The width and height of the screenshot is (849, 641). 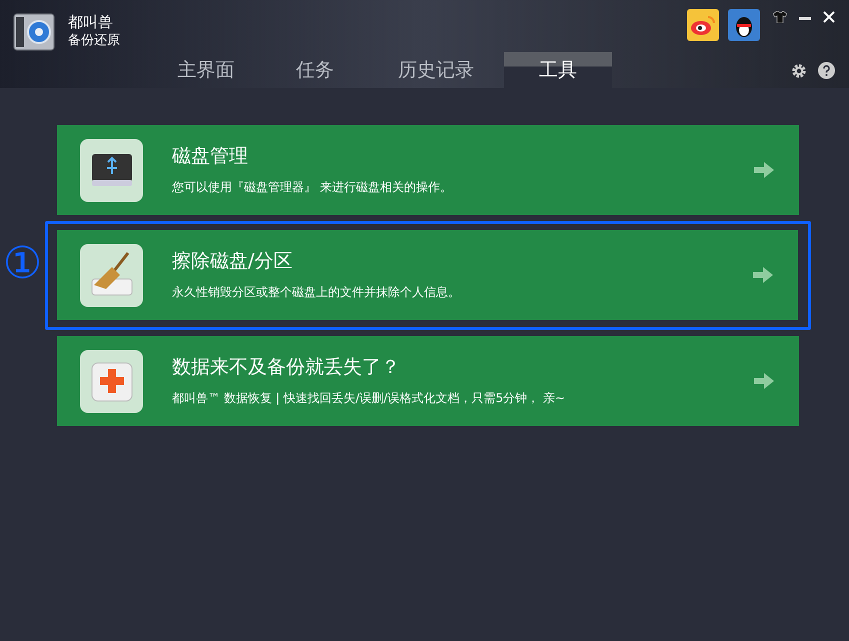 I want to click on tool-card: 擦除磁盘/分区 永久性销毁分区或整个磁盘上的文件并抹除个人信息。, so click(x=427, y=275).